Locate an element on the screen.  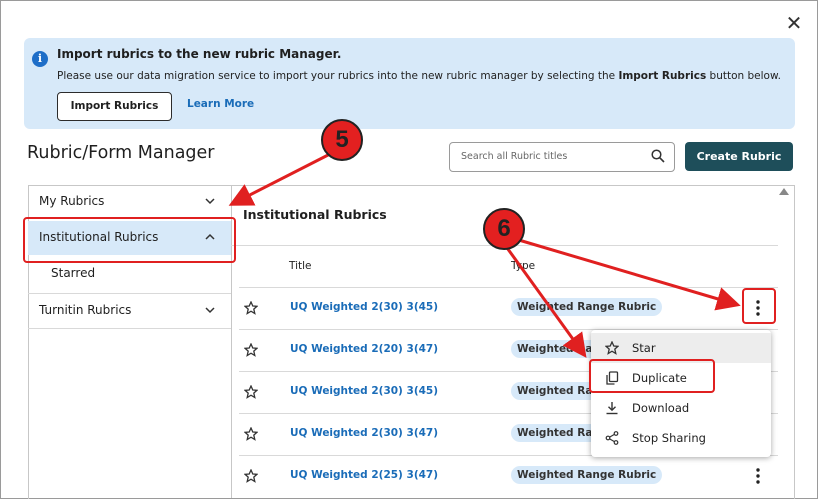
chevron-up-icon is located at coordinates (210, 236).